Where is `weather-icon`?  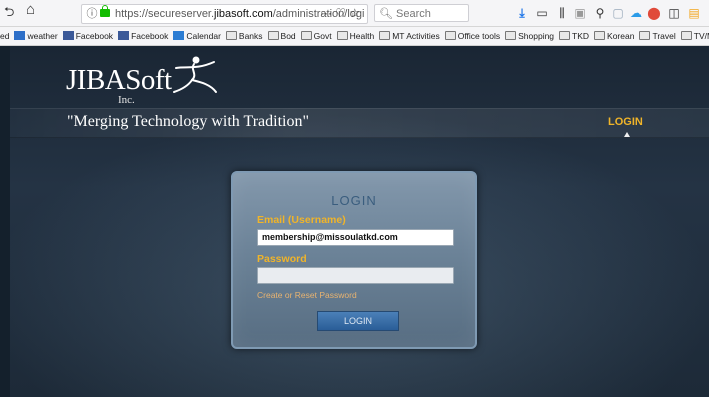 weather-icon is located at coordinates (20, 35).